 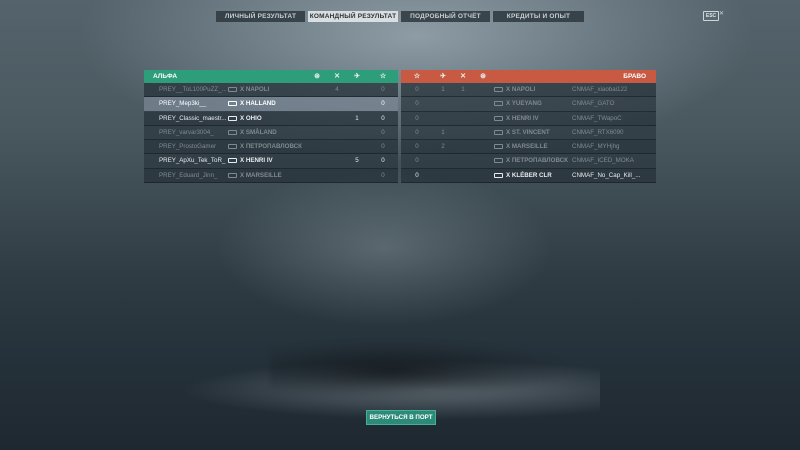 I want to click on player-name: PREY_Eduard_Jinn_, so click(x=188, y=175).